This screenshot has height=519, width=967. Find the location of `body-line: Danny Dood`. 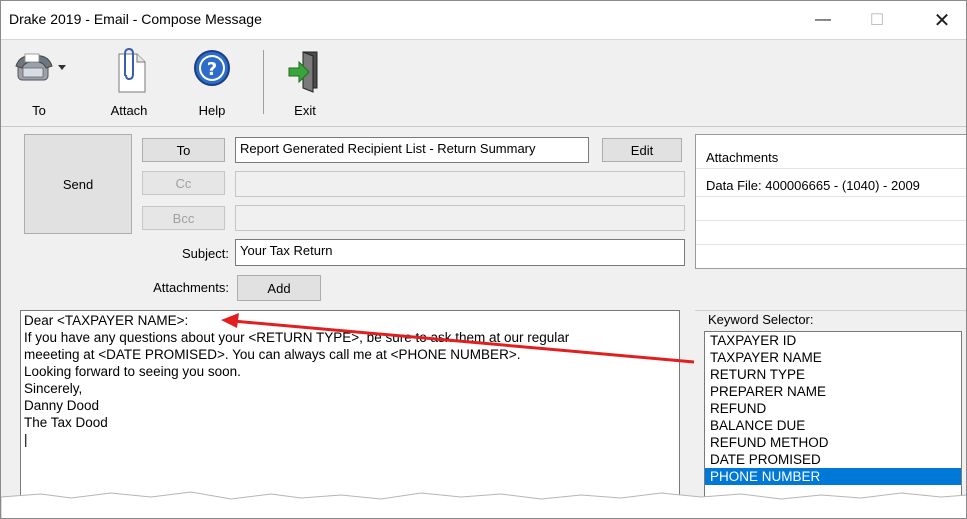

body-line: Danny Dood is located at coordinates (62, 405).